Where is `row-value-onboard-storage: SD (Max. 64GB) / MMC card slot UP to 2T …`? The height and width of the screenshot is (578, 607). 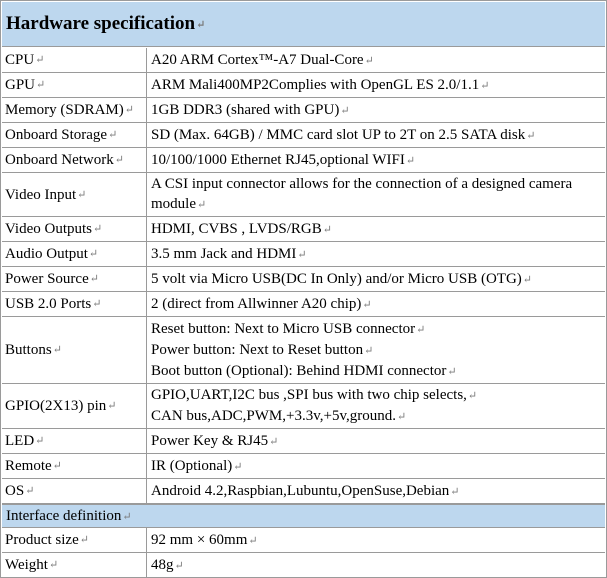 row-value-onboard-storage: SD (Max. 64GB) / MMC card slot UP to 2T … is located at coordinates (376, 135).